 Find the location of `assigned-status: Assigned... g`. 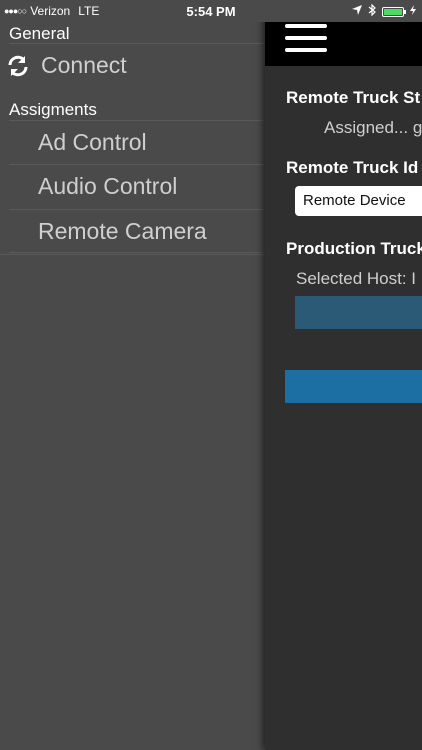

assigned-status: Assigned... g is located at coordinates (373, 128).